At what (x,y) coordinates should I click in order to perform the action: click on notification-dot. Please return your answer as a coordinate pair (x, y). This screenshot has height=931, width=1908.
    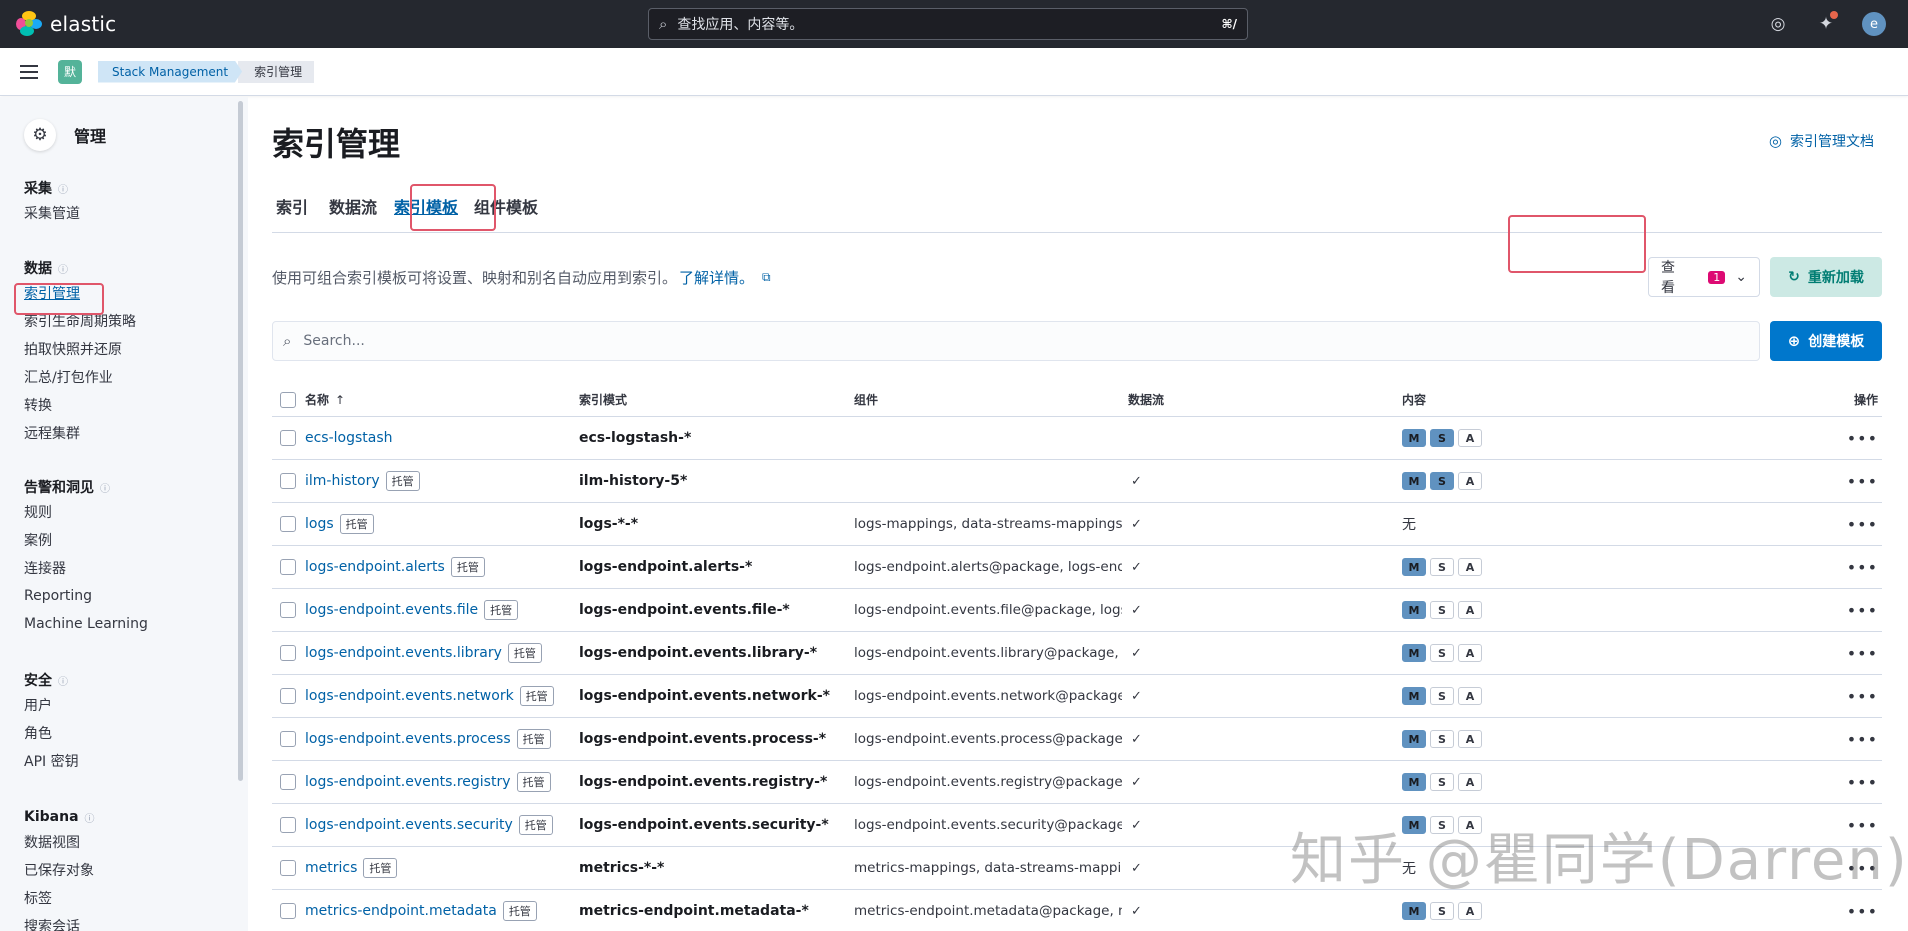
    Looking at the image, I should click on (1834, 15).